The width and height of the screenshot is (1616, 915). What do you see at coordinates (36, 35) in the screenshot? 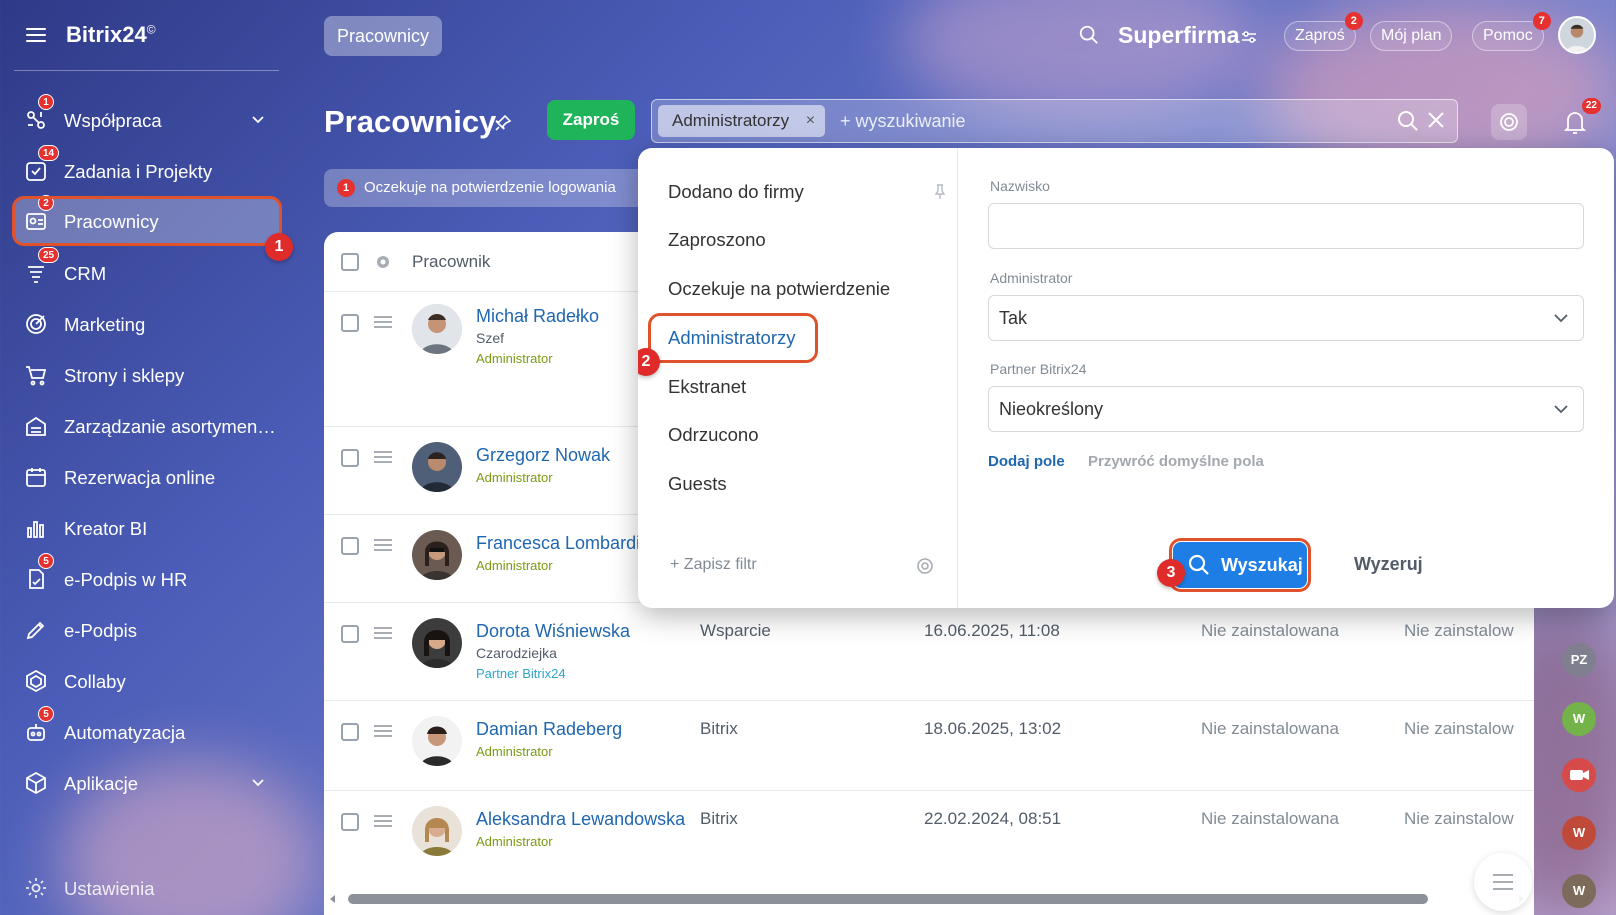
I see `menu-icon` at bounding box center [36, 35].